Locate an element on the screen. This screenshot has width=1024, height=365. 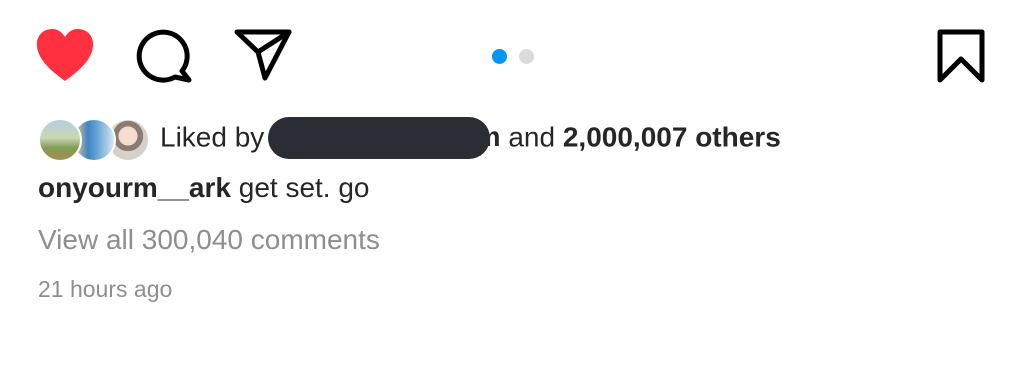
liked-by-label: Liked by is located at coordinates (212, 137).